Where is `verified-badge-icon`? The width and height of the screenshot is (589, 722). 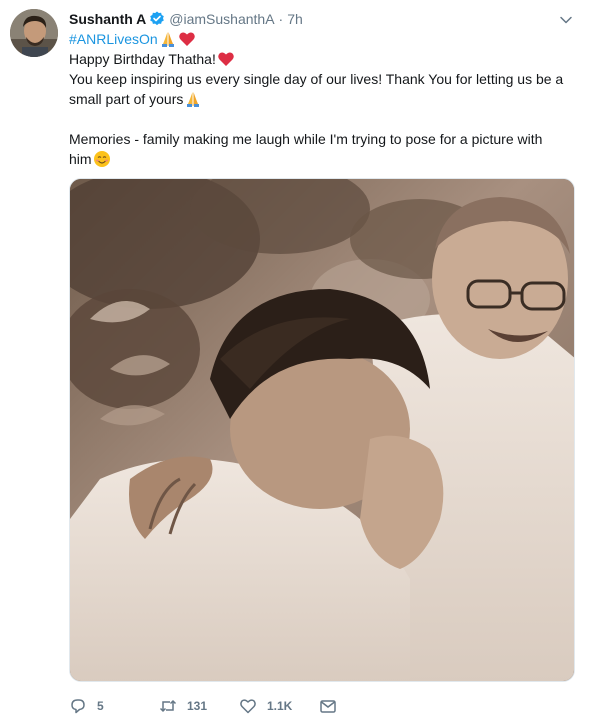 verified-badge-icon is located at coordinates (157, 19).